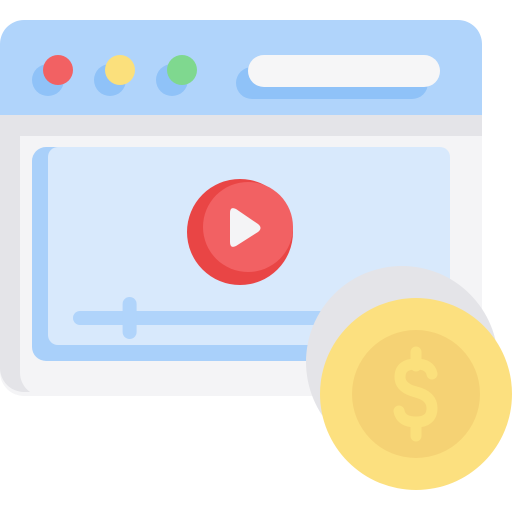 This screenshot has width=512, height=512. What do you see at coordinates (58, 70) in the screenshot?
I see `window-close-dot` at bounding box center [58, 70].